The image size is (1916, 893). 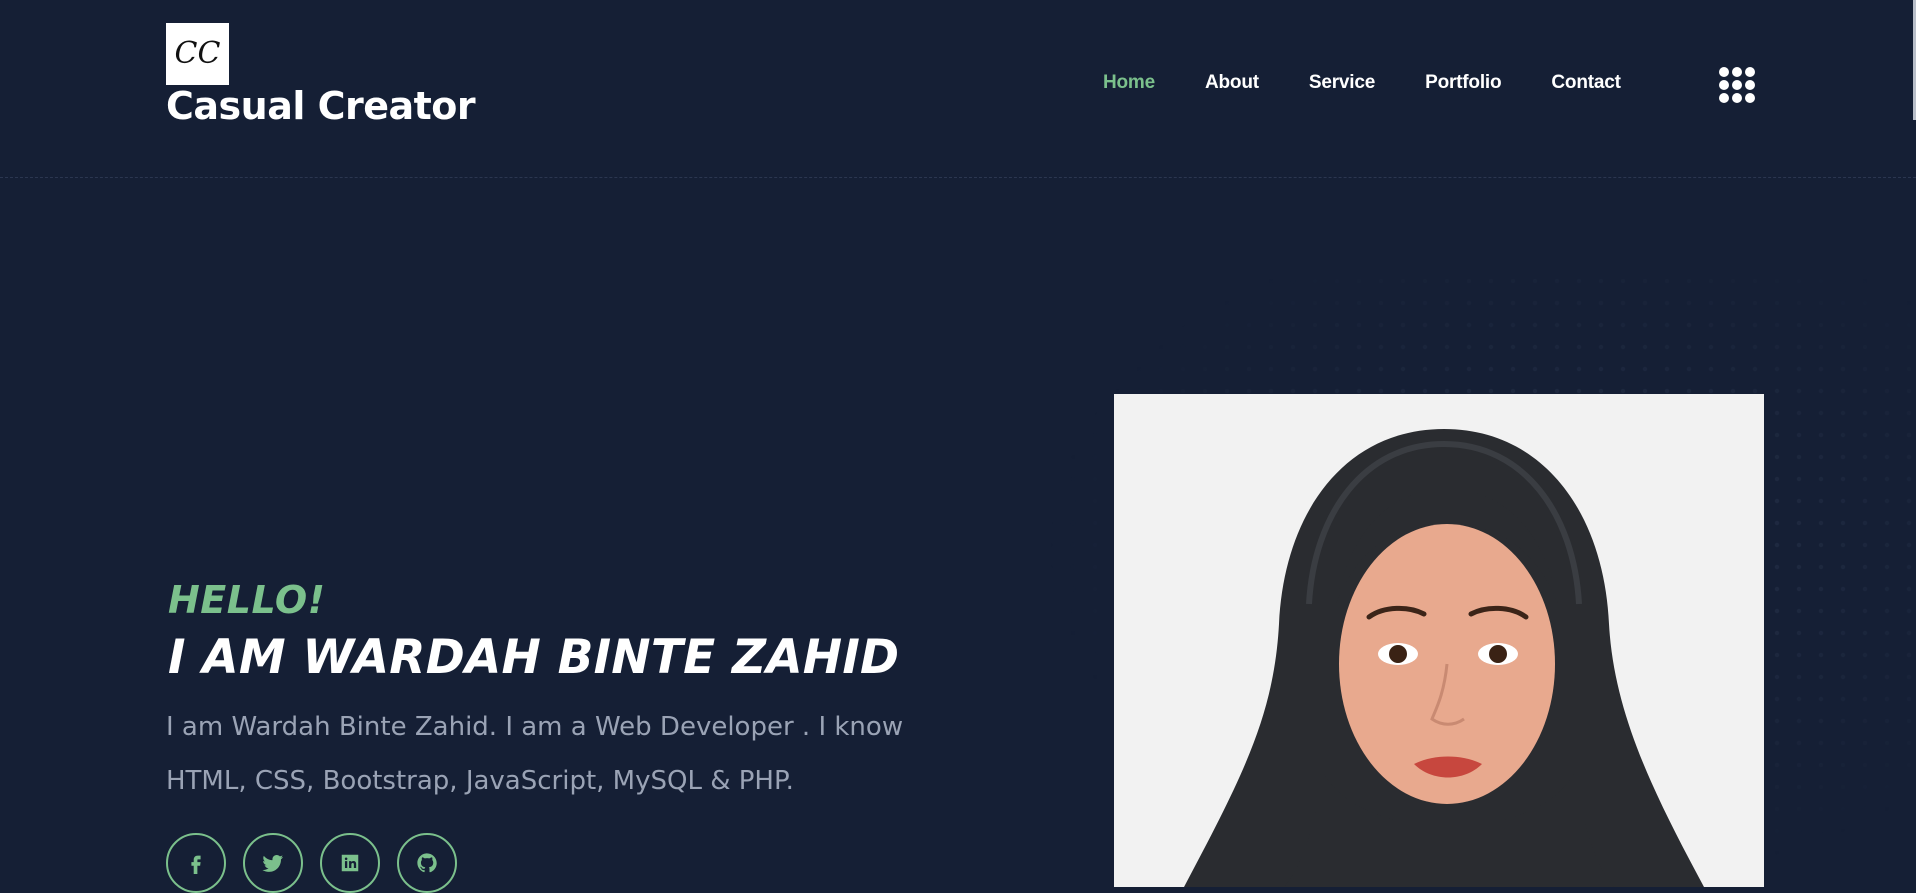 I want to click on nav-portfolio: Portfolio, so click(x=1463, y=83).